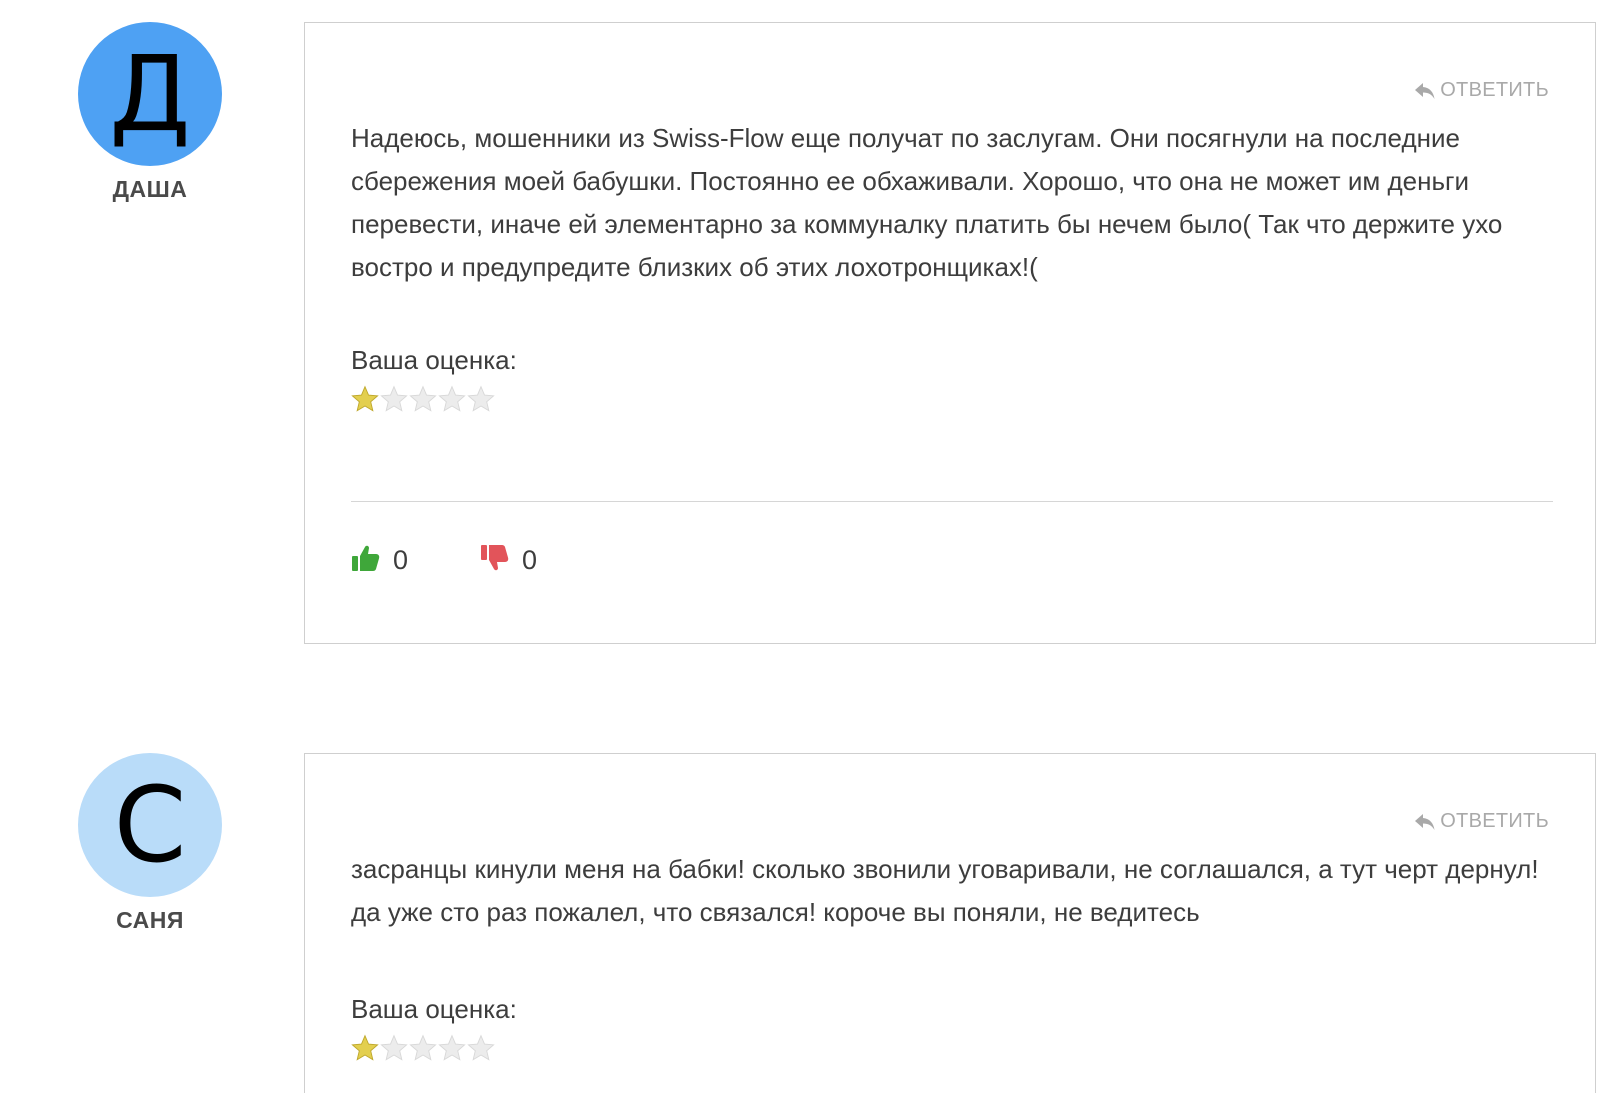 This screenshot has height=1093, width=1600. I want to click on avatar-initial: С, so click(150, 825).